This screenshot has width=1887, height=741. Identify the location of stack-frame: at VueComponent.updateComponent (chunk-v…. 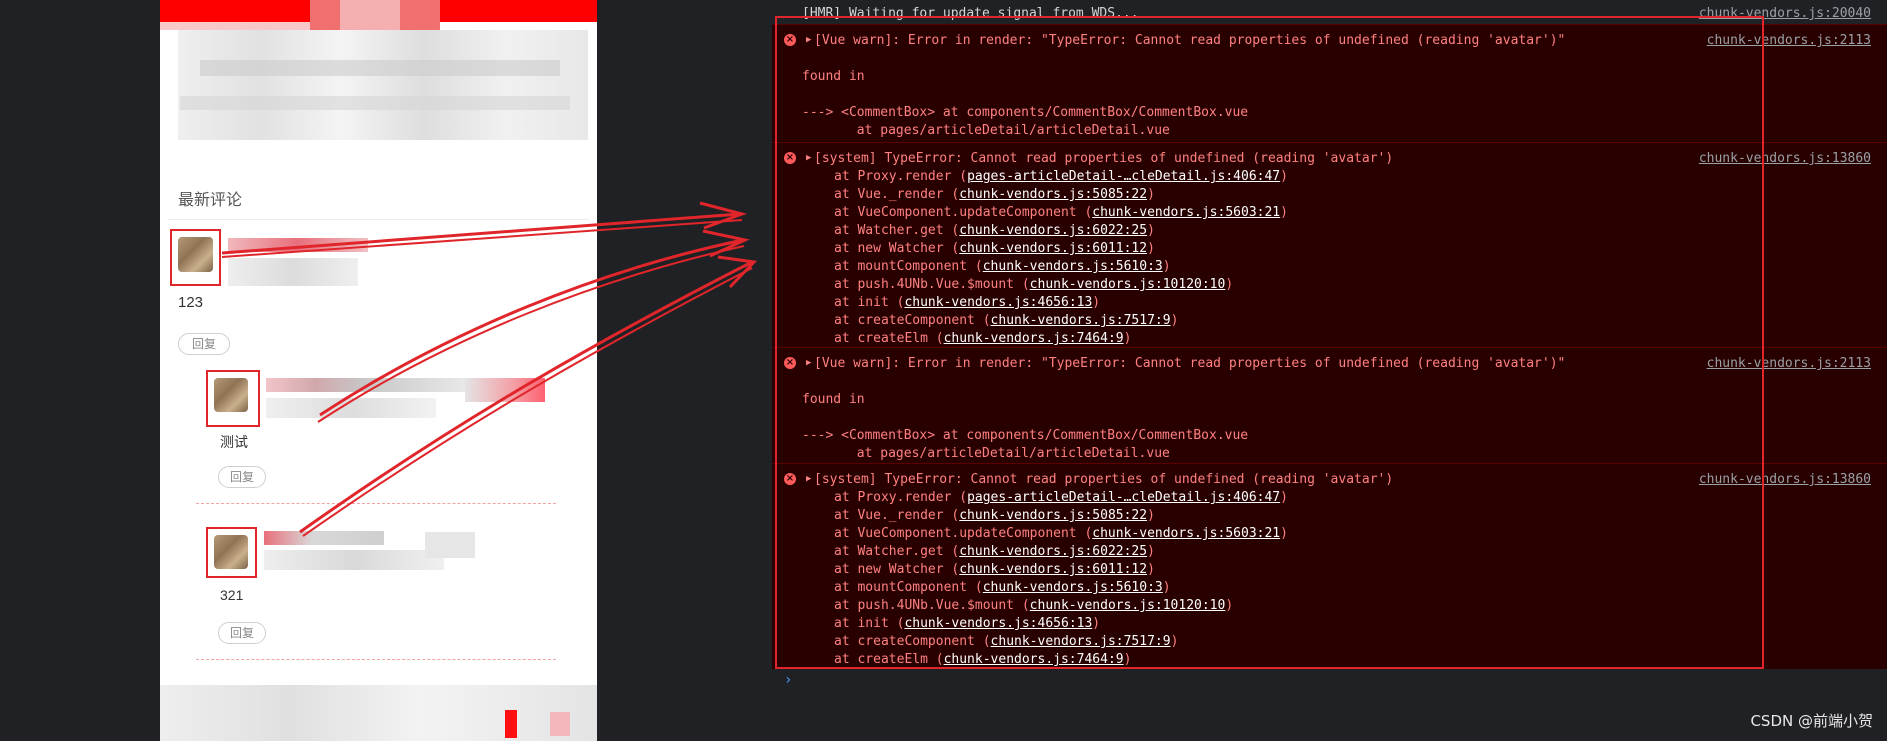
(1061, 533).